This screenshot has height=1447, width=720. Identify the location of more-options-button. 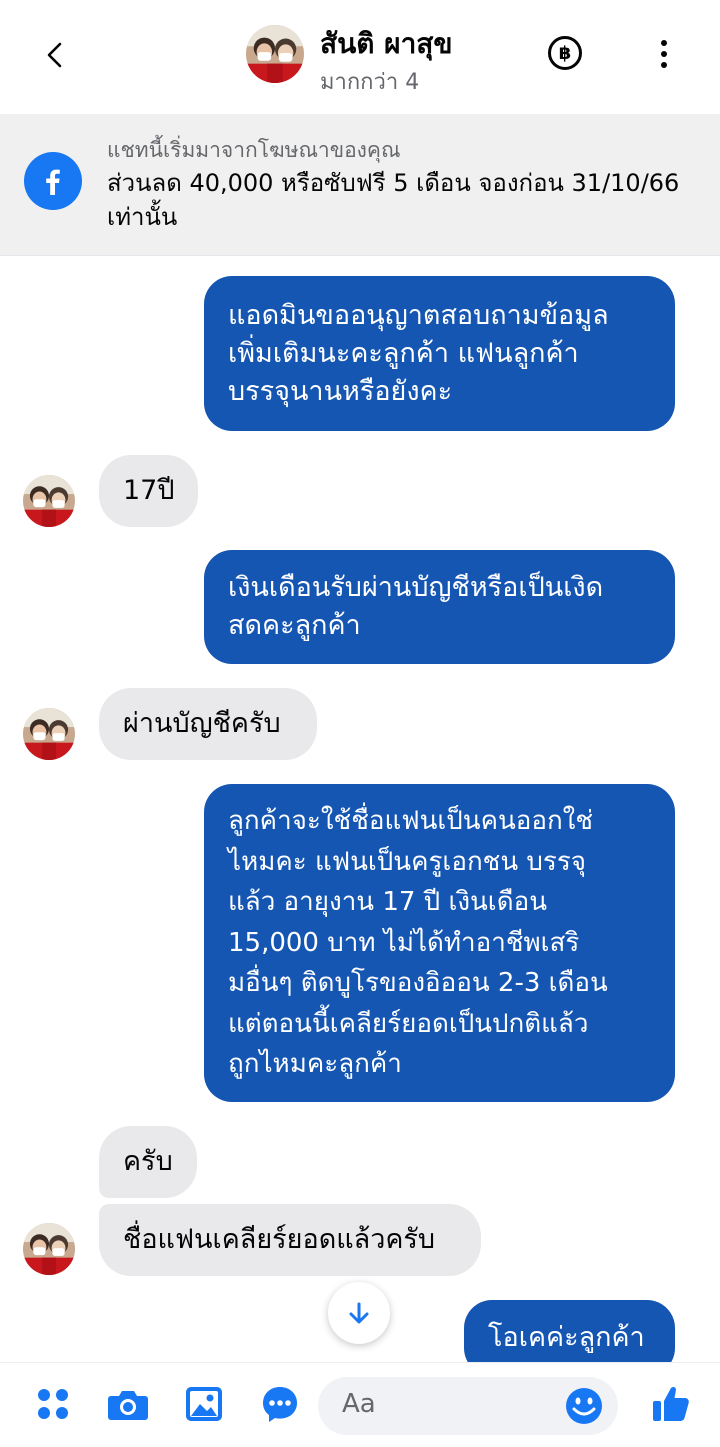
(664, 54).